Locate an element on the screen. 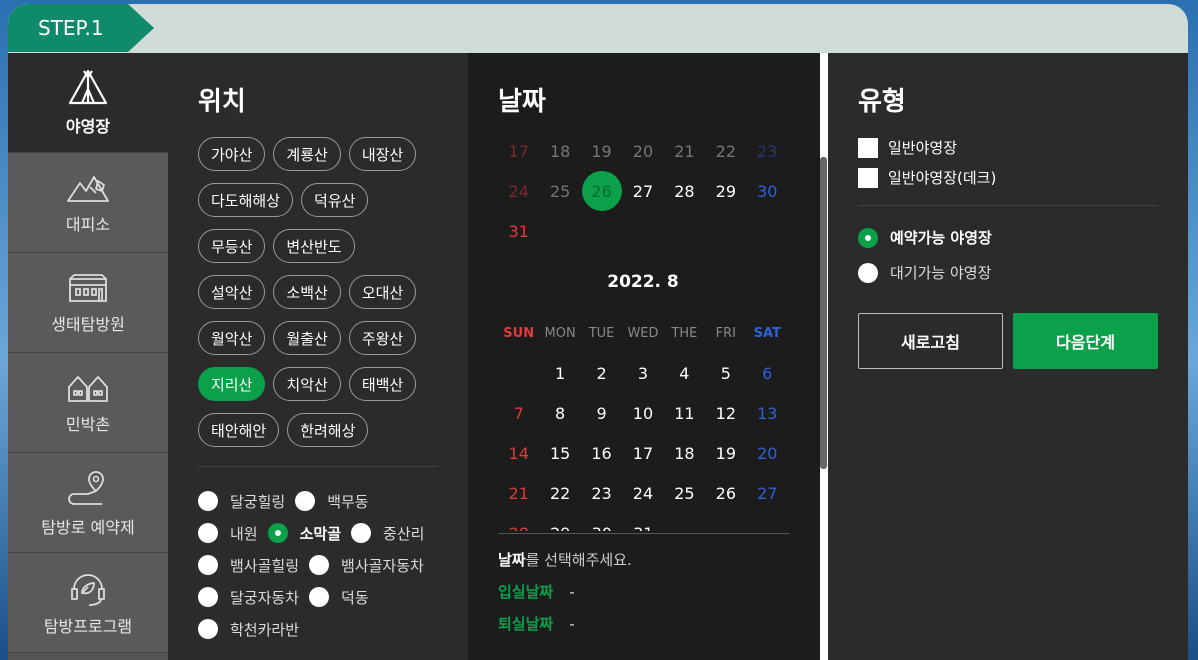 The height and width of the screenshot is (660, 1198). next-step-button: 다음단계 is located at coordinates (1085, 341).